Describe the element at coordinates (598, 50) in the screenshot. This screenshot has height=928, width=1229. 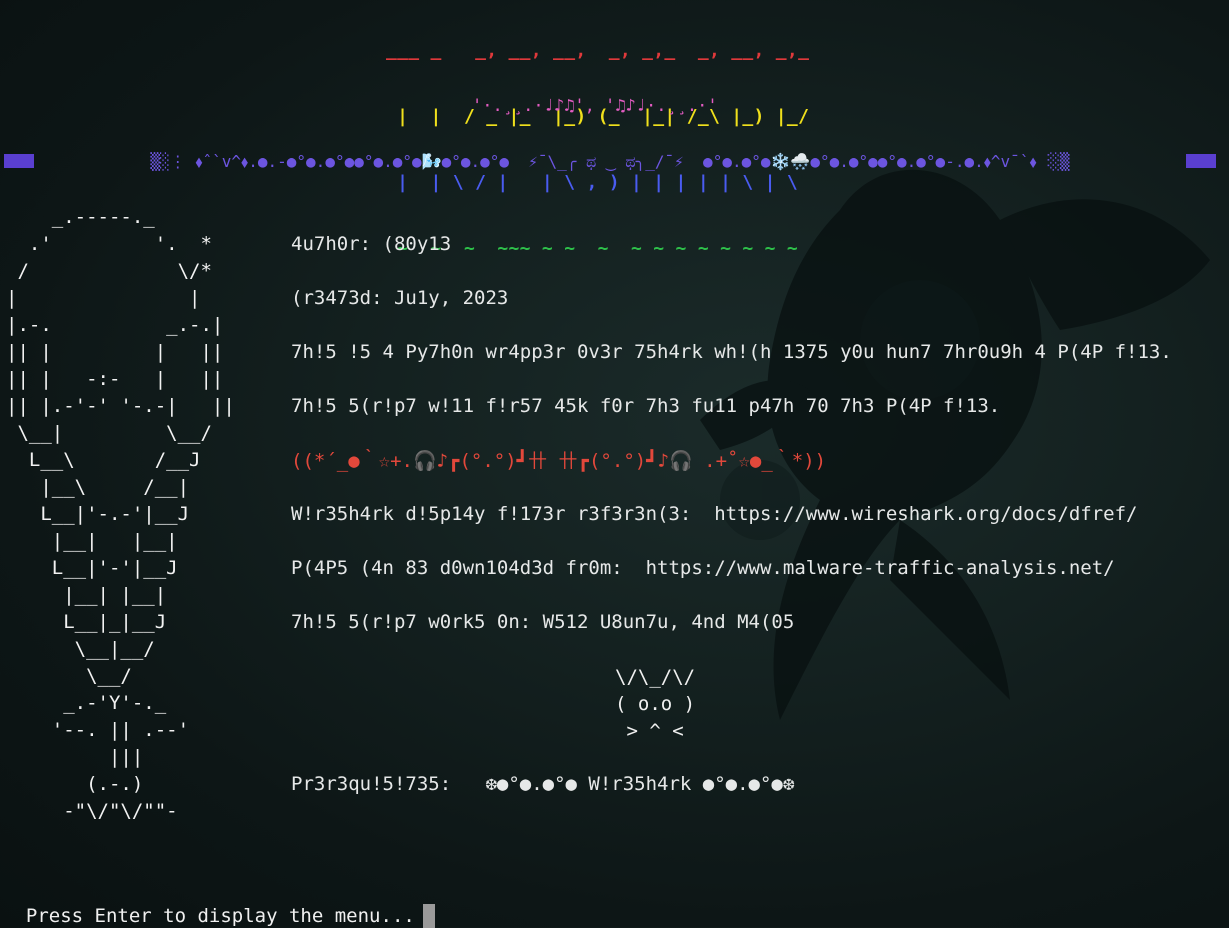
I see `banner-line-1: ___ _ _, __, __, _, _,_ _, __, _,_` at that location.